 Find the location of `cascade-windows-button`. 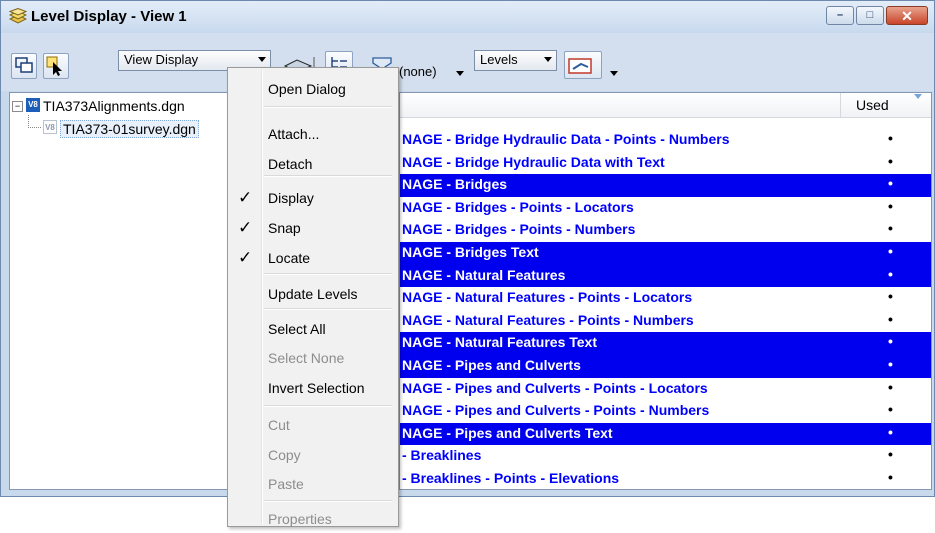

cascade-windows-button is located at coordinates (24, 66).